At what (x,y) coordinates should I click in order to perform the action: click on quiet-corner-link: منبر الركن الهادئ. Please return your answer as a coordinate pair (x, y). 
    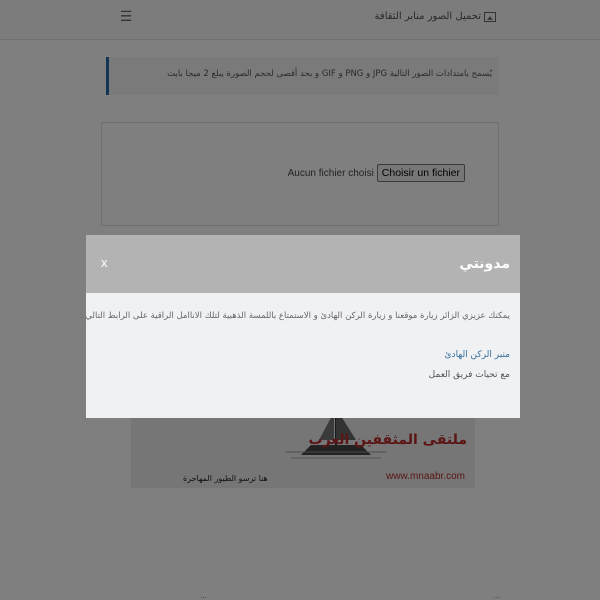
    Looking at the image, I should click on (477, 355).